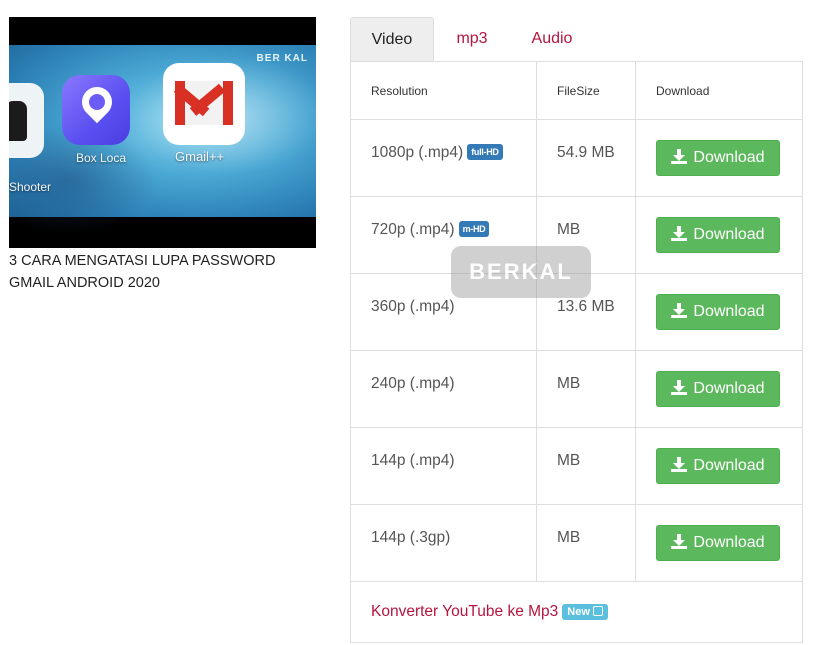 Image resolution: width=818 pixels, height=645 pixels. I want to click on table-row: 1080p (.mp4) full-HD 54.9 MB Download, so click(576, 158).